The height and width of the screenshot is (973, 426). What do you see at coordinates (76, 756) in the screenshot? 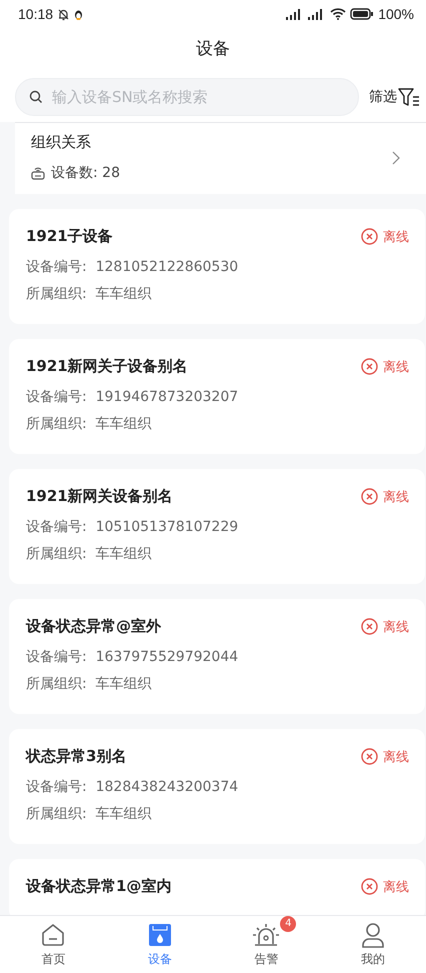
I see `device-name: 状态异常3别名` at bounding box center [76, 756].